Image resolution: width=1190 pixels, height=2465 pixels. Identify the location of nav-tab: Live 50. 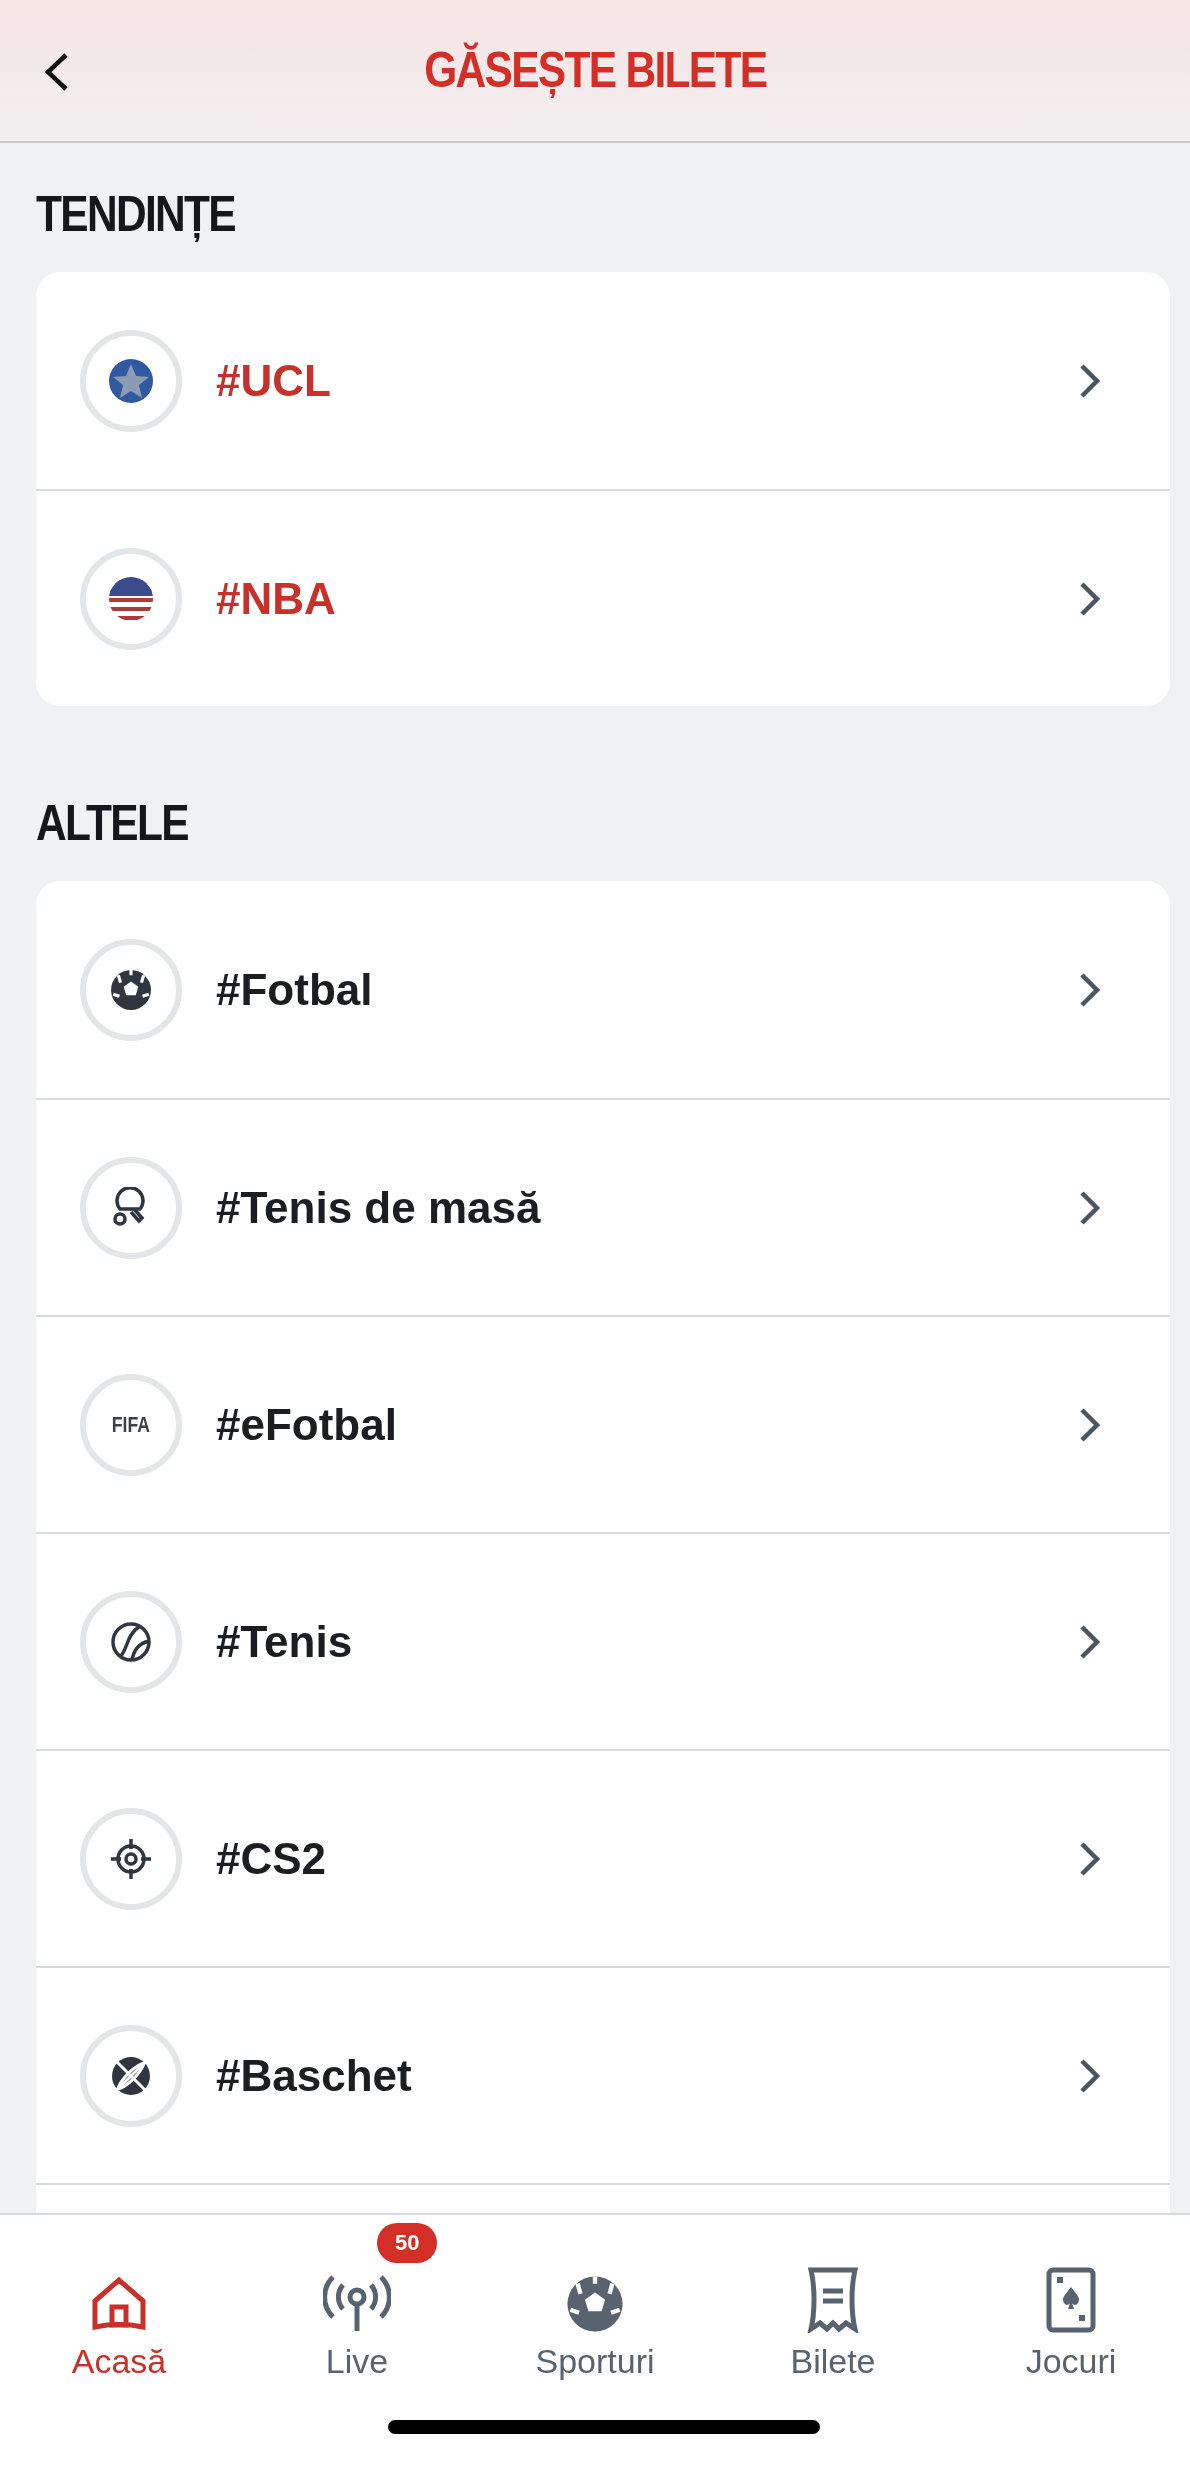
(357, 2300).